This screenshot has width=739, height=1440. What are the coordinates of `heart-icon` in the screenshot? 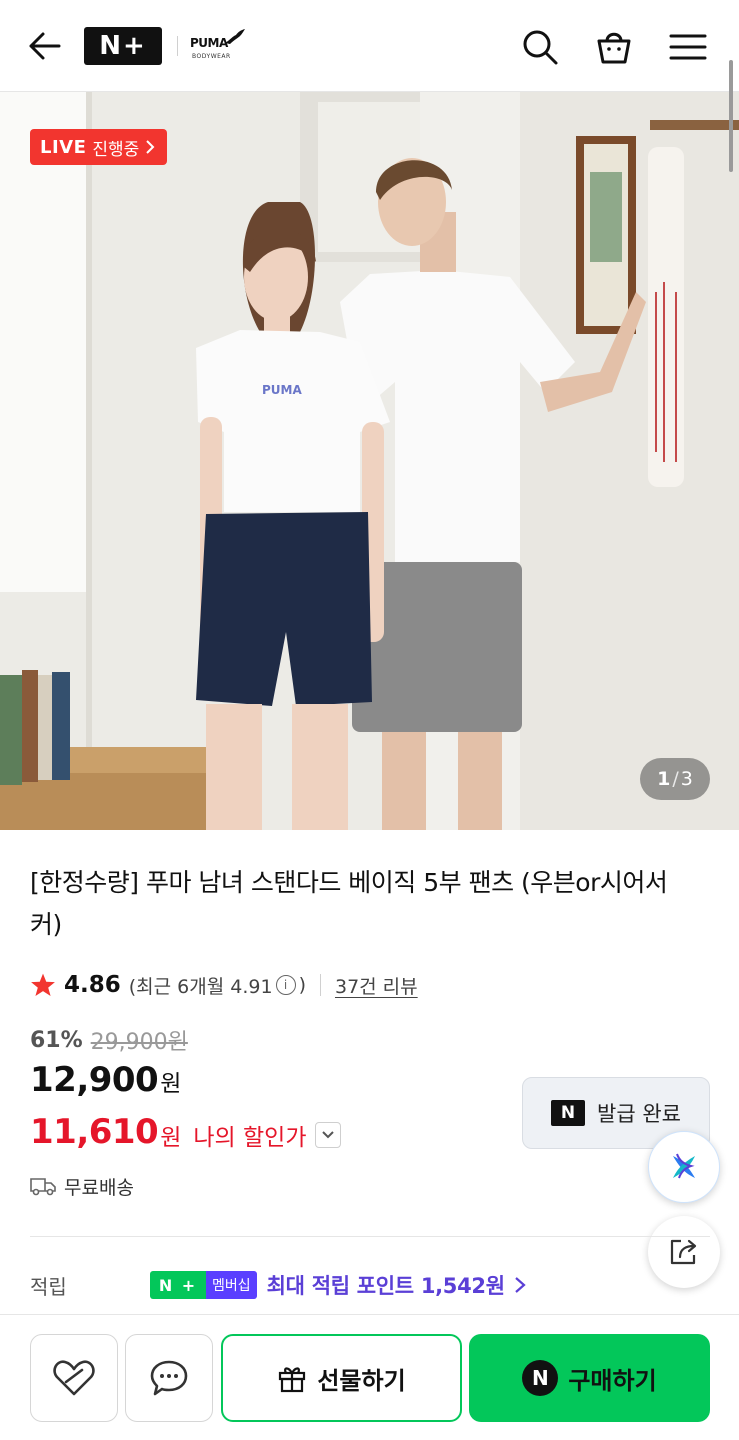 It's located at (74, 1378).